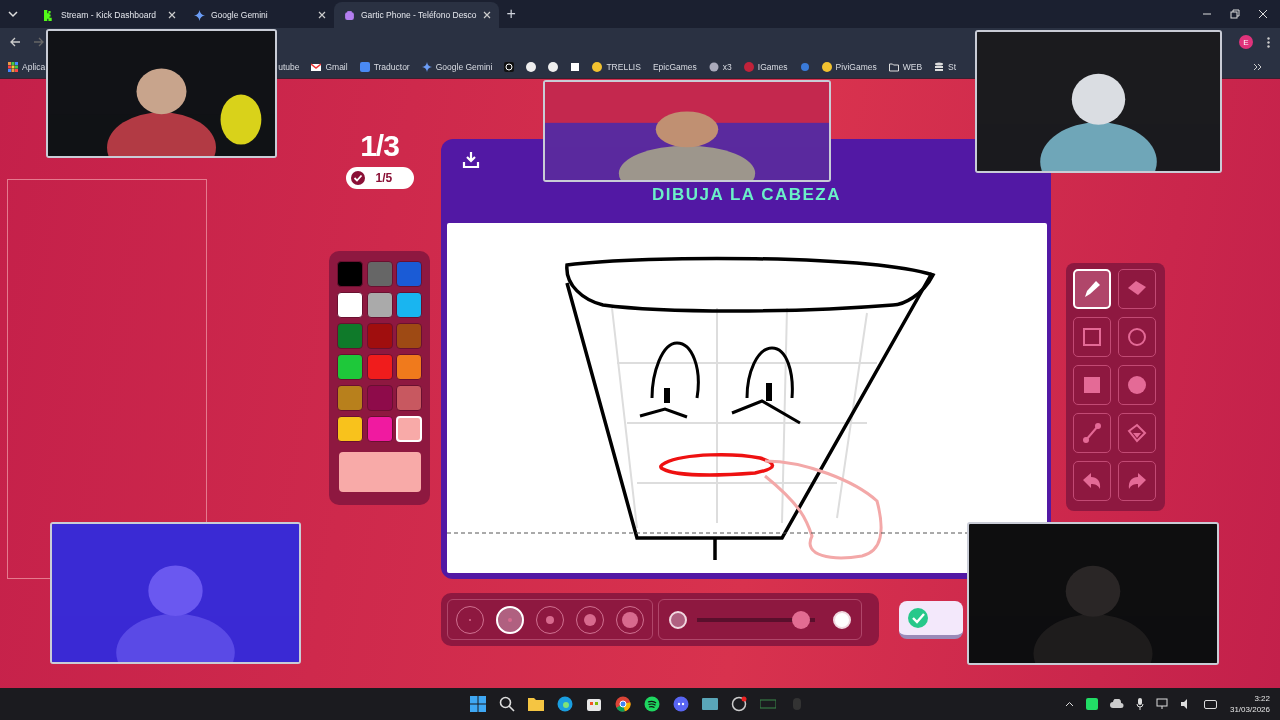  What do you see at coordinates (384, 67) in the screenshot?
I see `bookmark-item: Traductor` at bounding box center [384, 67].